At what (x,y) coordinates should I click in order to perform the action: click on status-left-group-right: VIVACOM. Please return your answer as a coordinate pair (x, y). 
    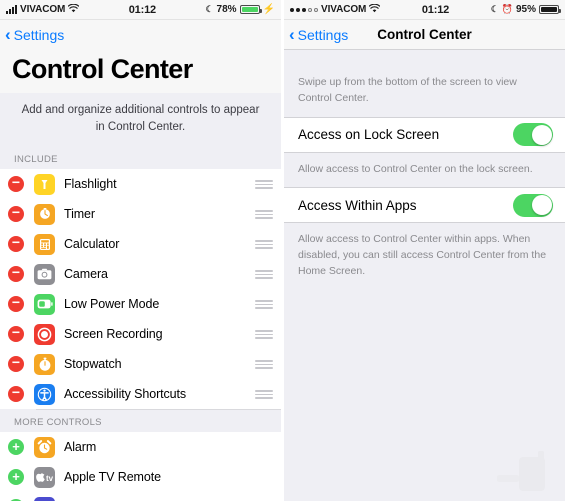
    Looking at the image, I should click on (335, 9).